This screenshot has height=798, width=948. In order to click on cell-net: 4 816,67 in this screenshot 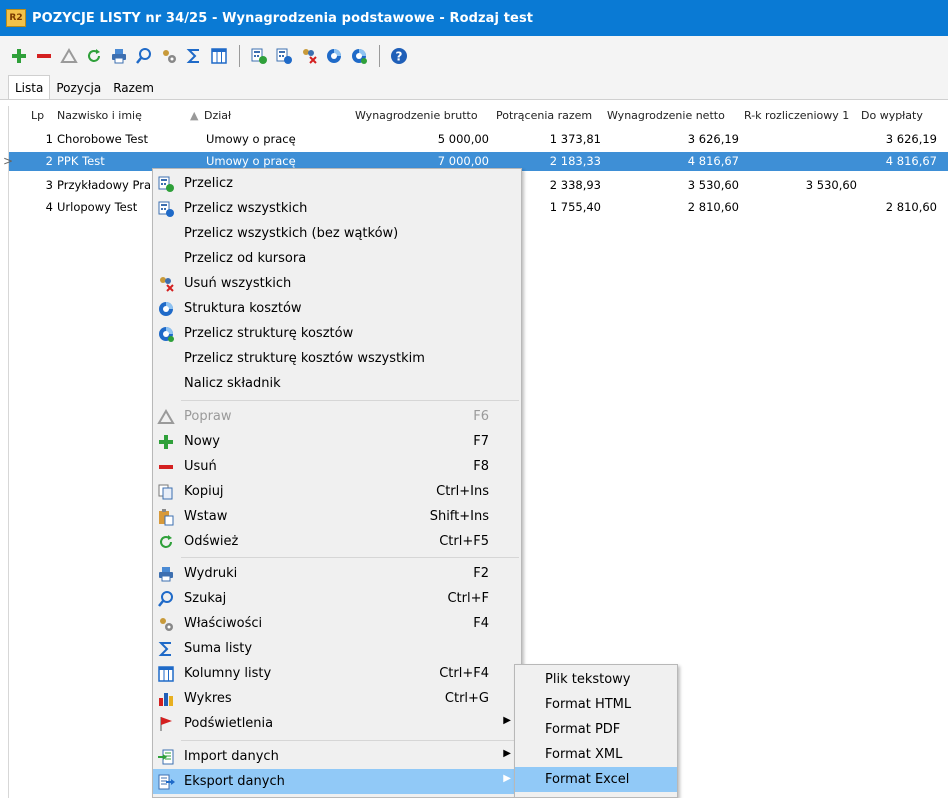, I will do `click(713, 161)`.